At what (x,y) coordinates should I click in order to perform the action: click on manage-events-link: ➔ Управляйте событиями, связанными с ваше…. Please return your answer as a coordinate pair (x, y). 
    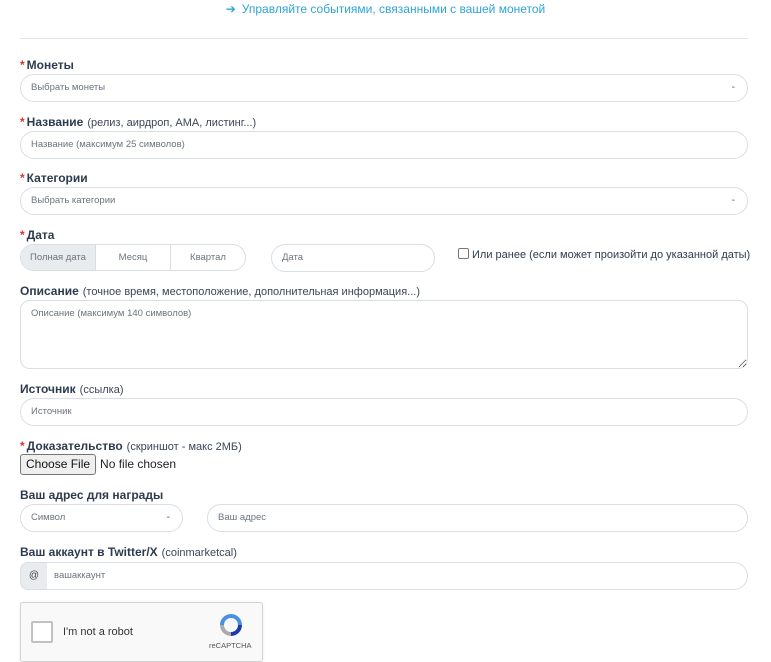
    Looking at the image, I should click on (385, 10).